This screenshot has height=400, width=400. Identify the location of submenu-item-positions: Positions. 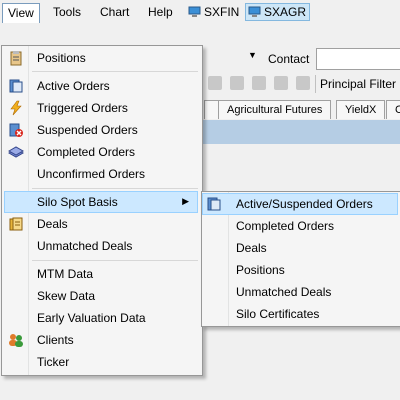
(300, 270).